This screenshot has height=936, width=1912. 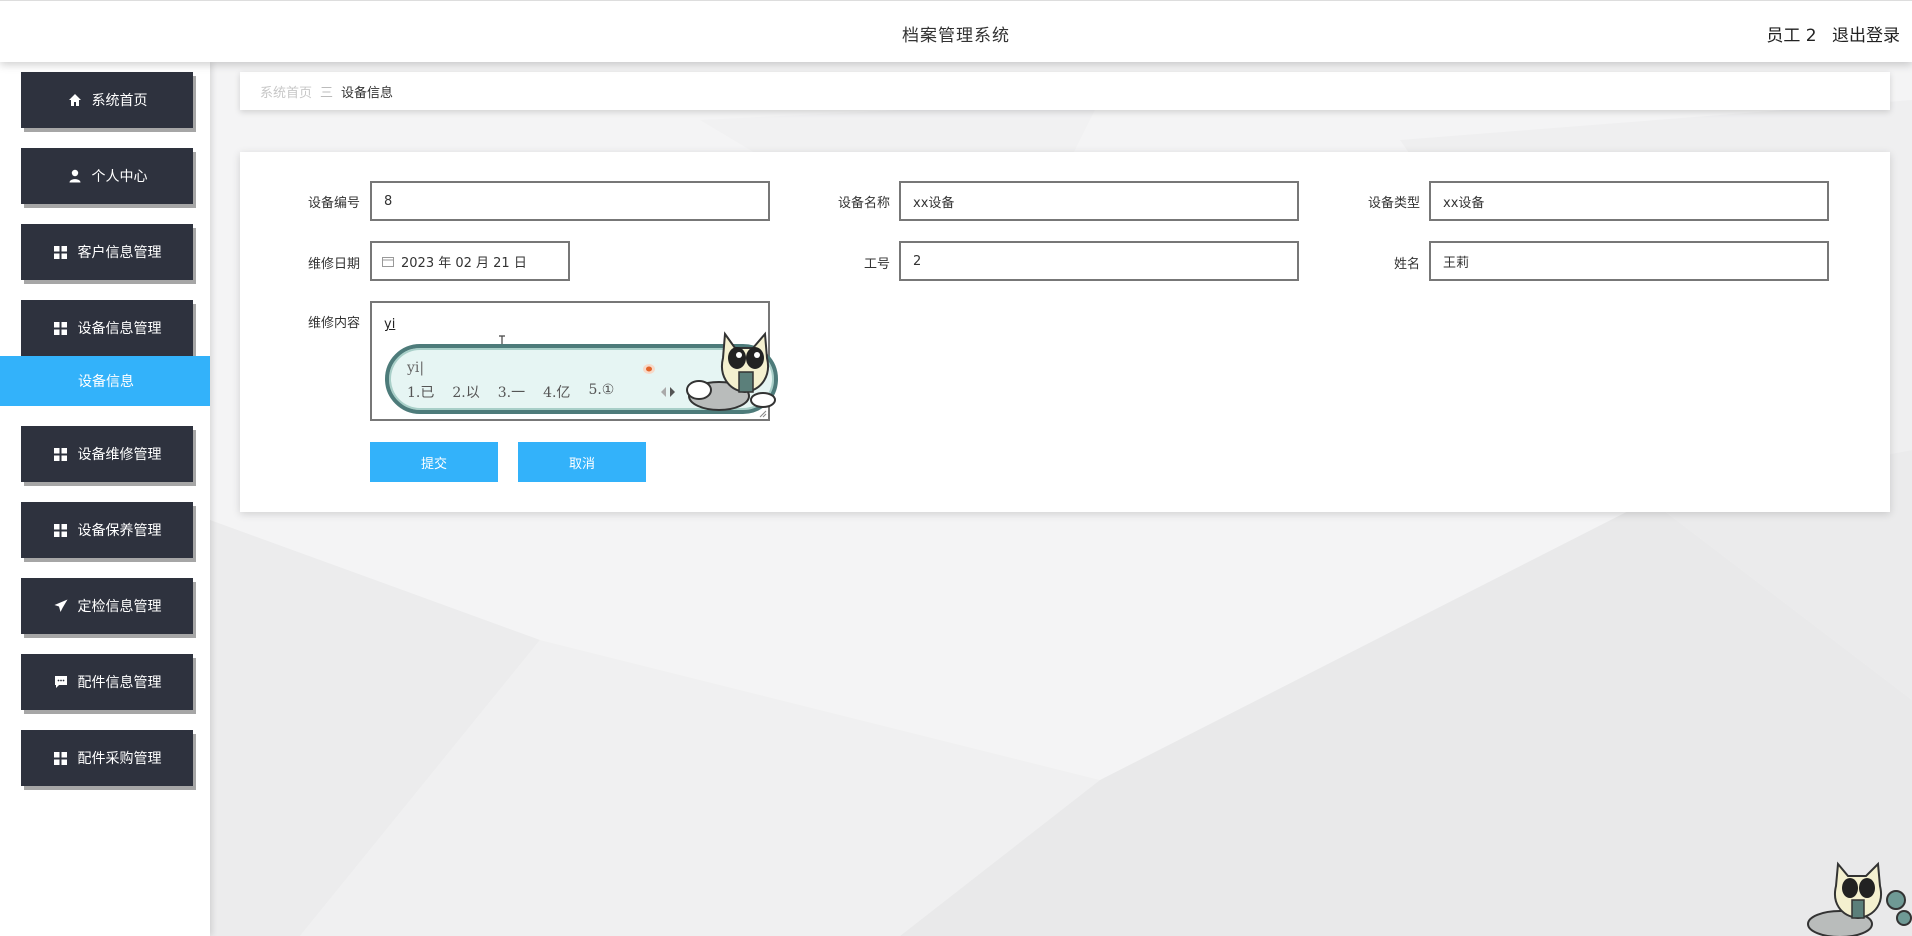 I want to click on sidebar-item-customer-info: 客户信息管理, so click(x=107, y=252).